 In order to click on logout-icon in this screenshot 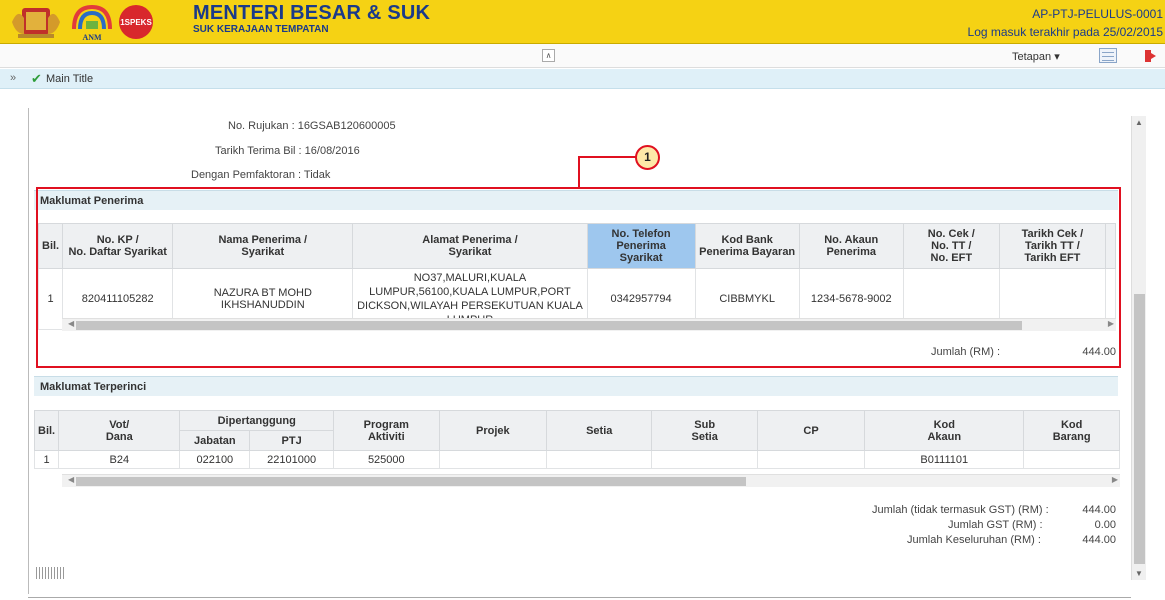, I will do `click(1151, 56)`.